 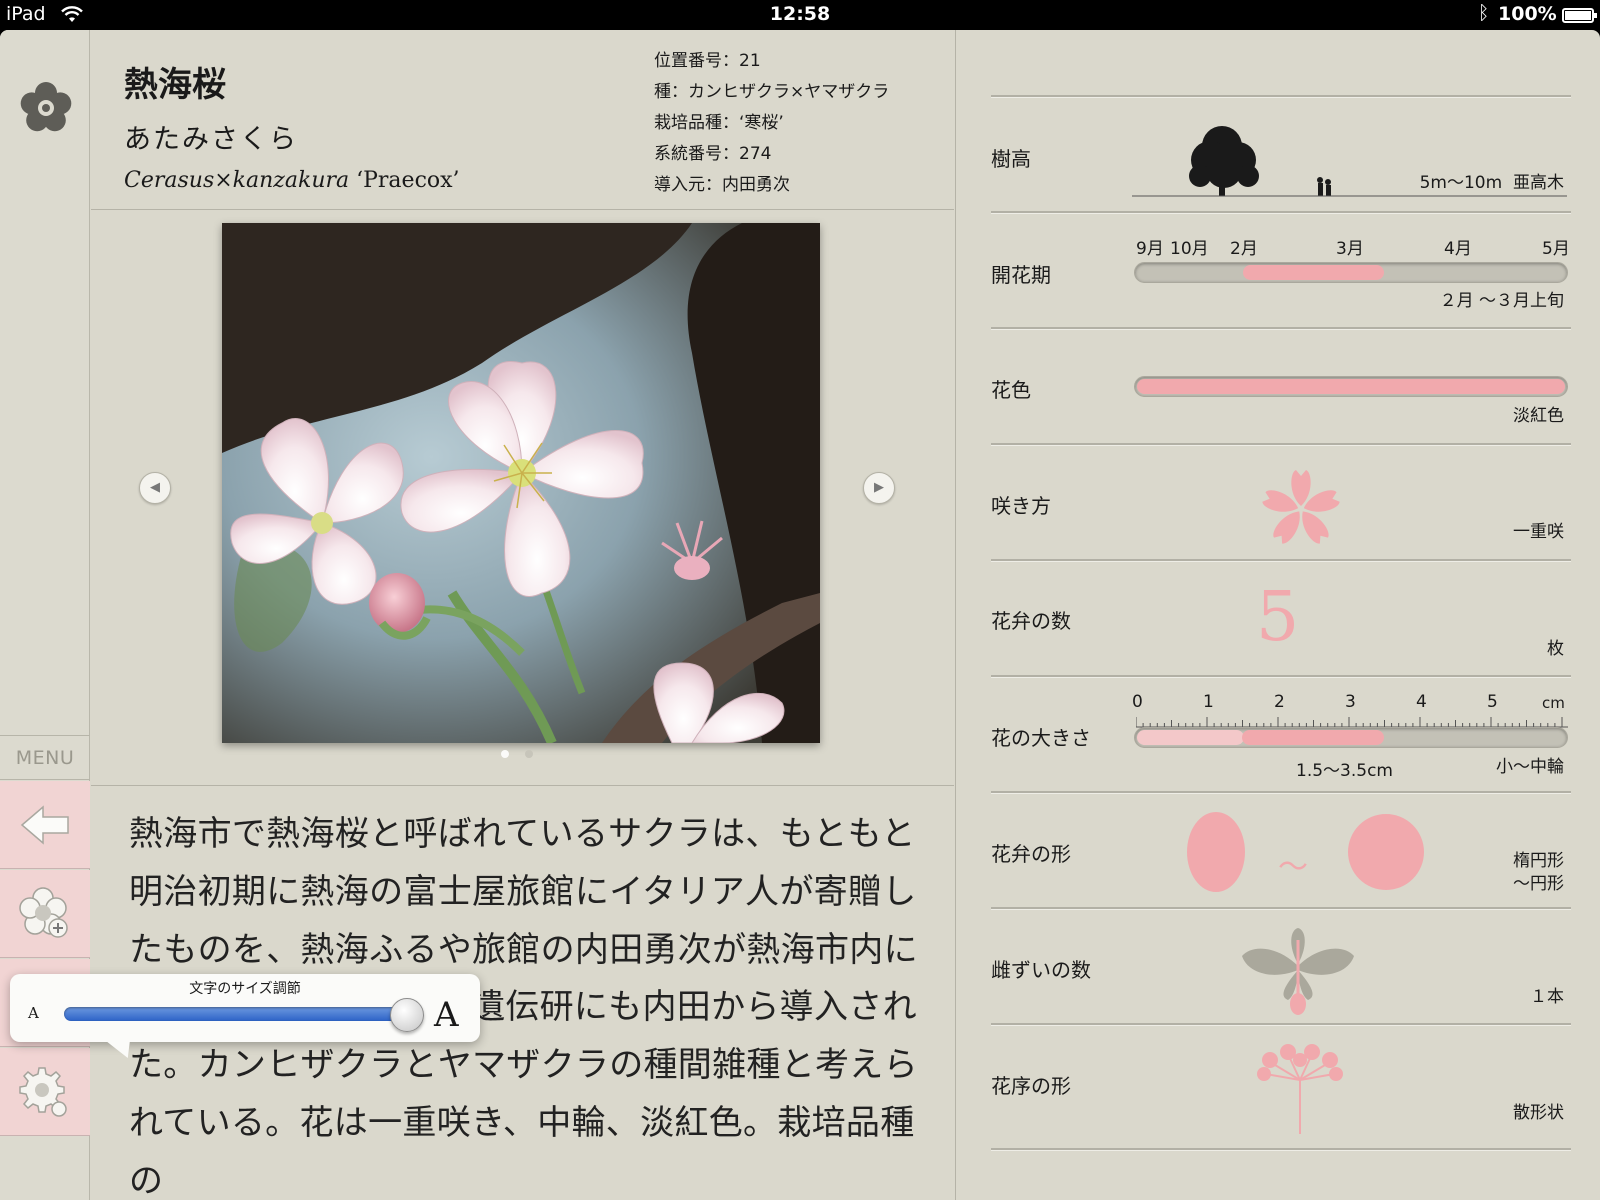 What do you see at coordinates (242, 1014) in the screenshot?
I see `font-size-slider` at bounding box center [242, 1014].